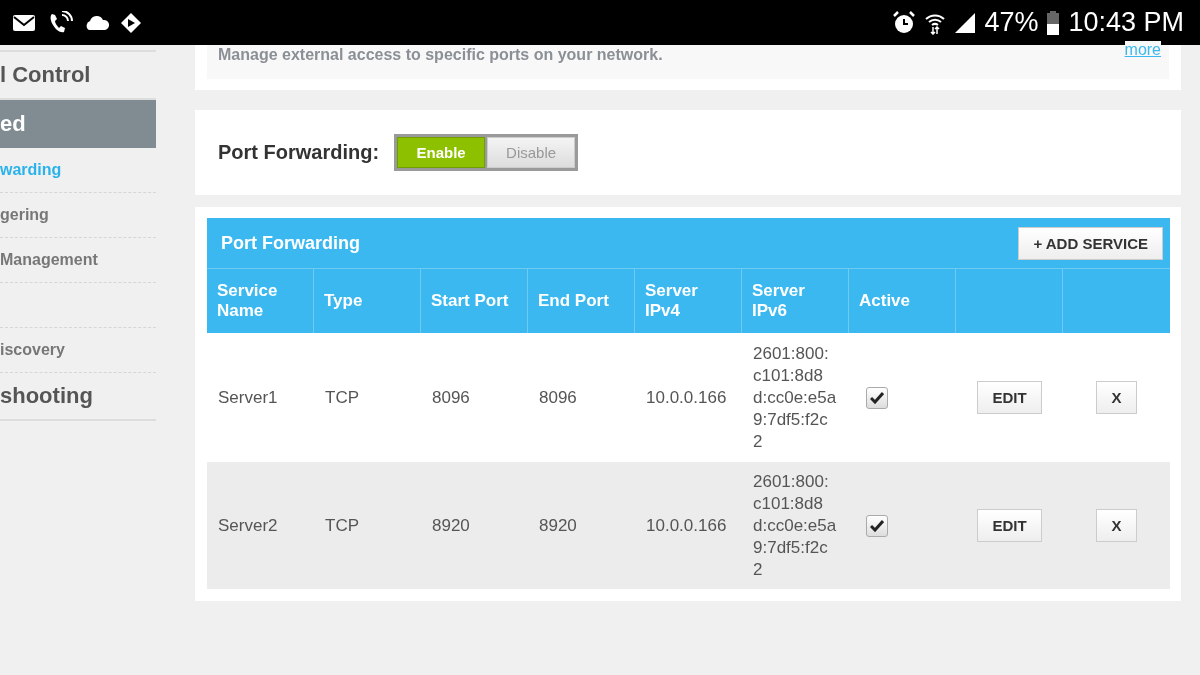 Image resolution: width=1200 pixels, height=675 pixels. What do you see at coordinates (440, 55) in the screenshot?
I see `intro-text: Manage external access to specific ports on your network.` at bounding box center [440, 55].